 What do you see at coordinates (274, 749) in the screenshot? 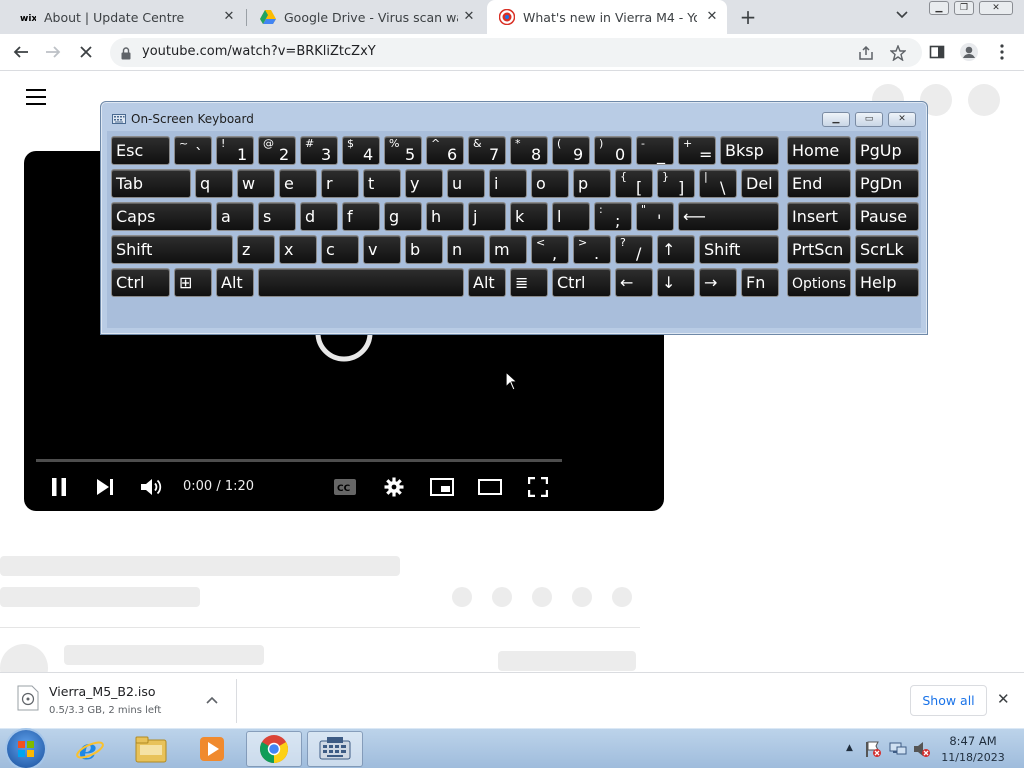
I see `taskbar-chrome` at bounding box center [274, 749].